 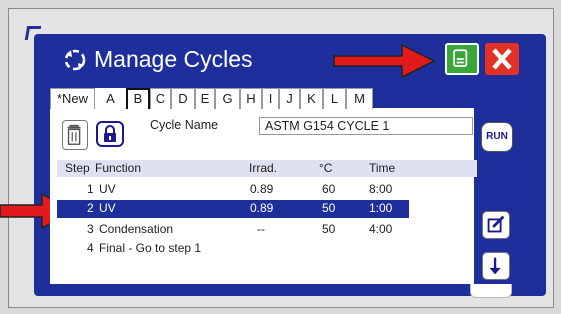 I want to click on save-icon, so click(x=460, y=58).